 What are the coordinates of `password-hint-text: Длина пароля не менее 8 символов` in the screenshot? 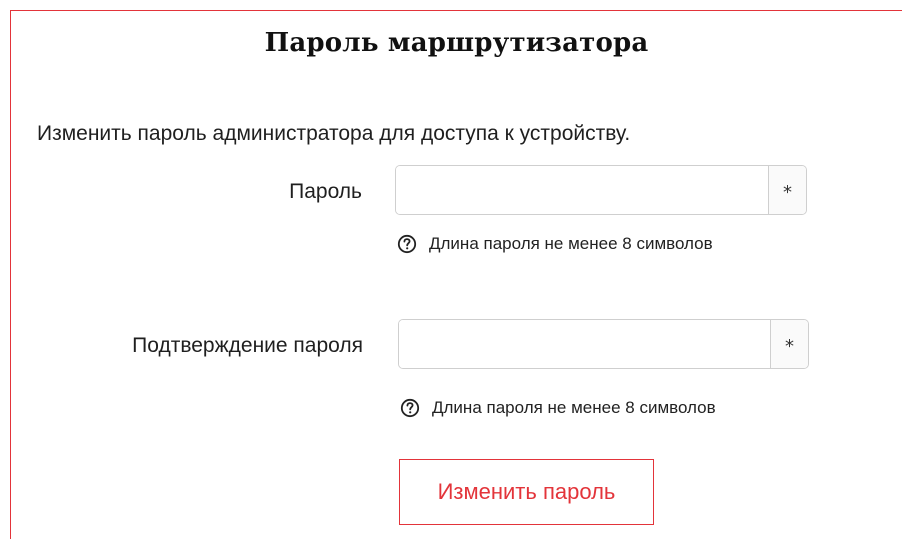 It's located at (571, 243).